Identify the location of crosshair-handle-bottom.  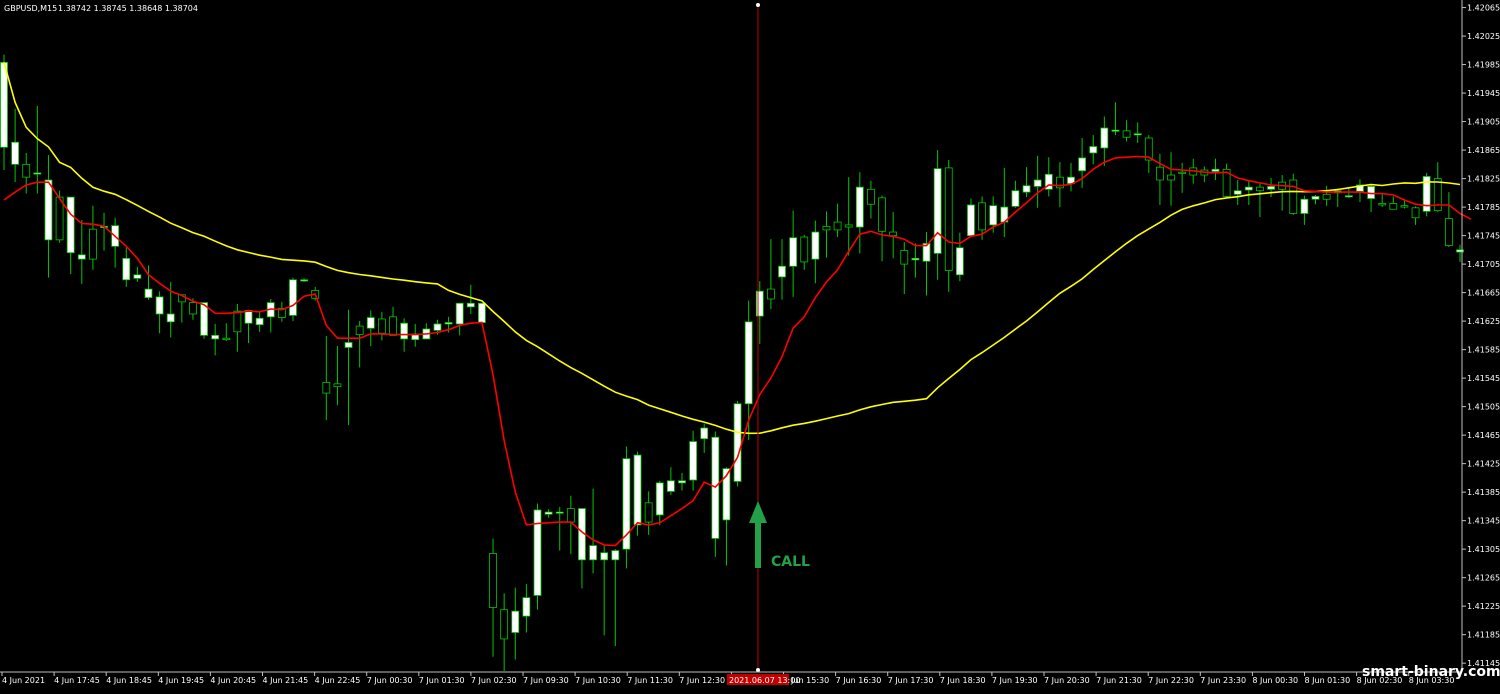
(758, 670).